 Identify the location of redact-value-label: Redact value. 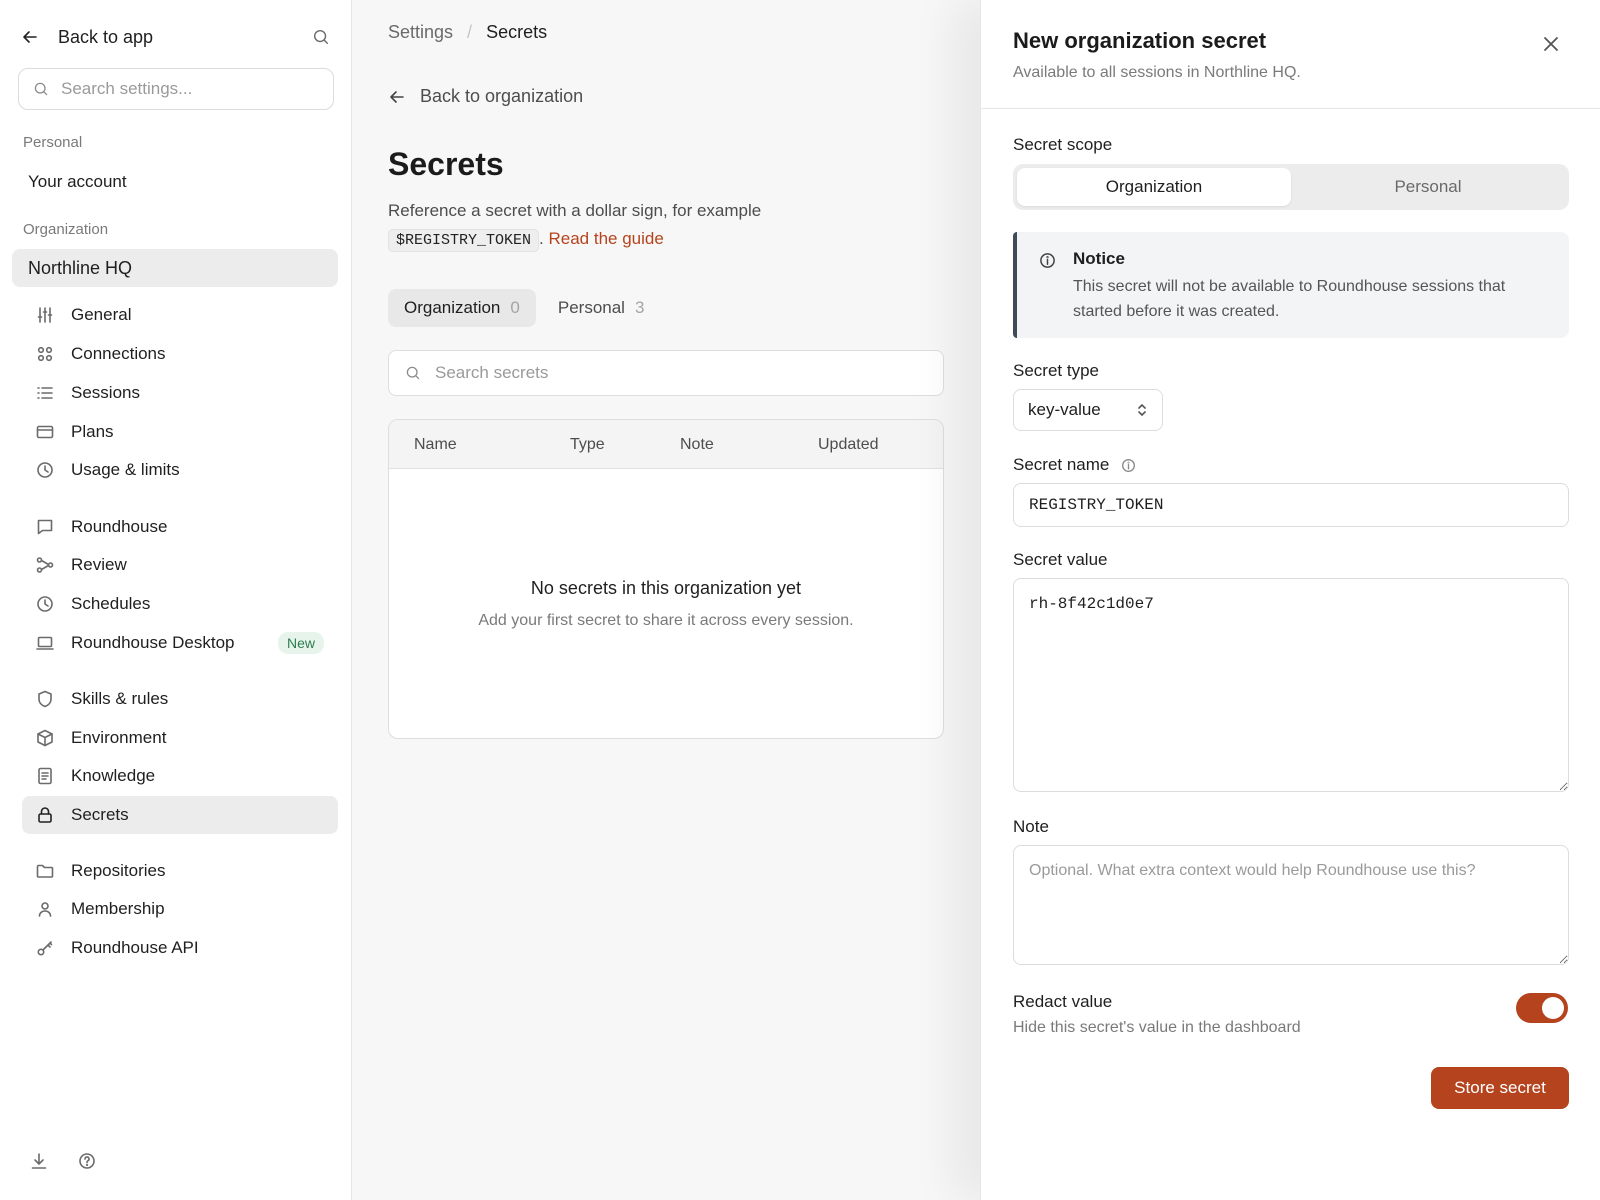
(1063, 1001).